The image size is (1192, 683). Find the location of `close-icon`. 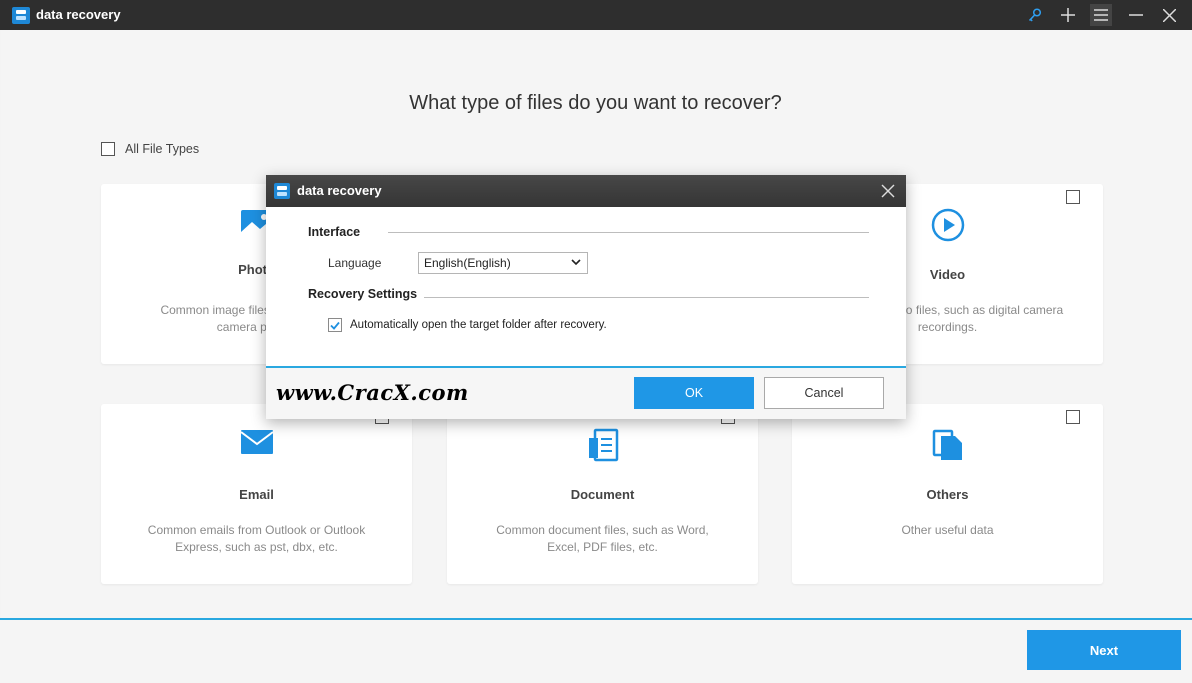

close-icon is located at coordinates (1169, 15).